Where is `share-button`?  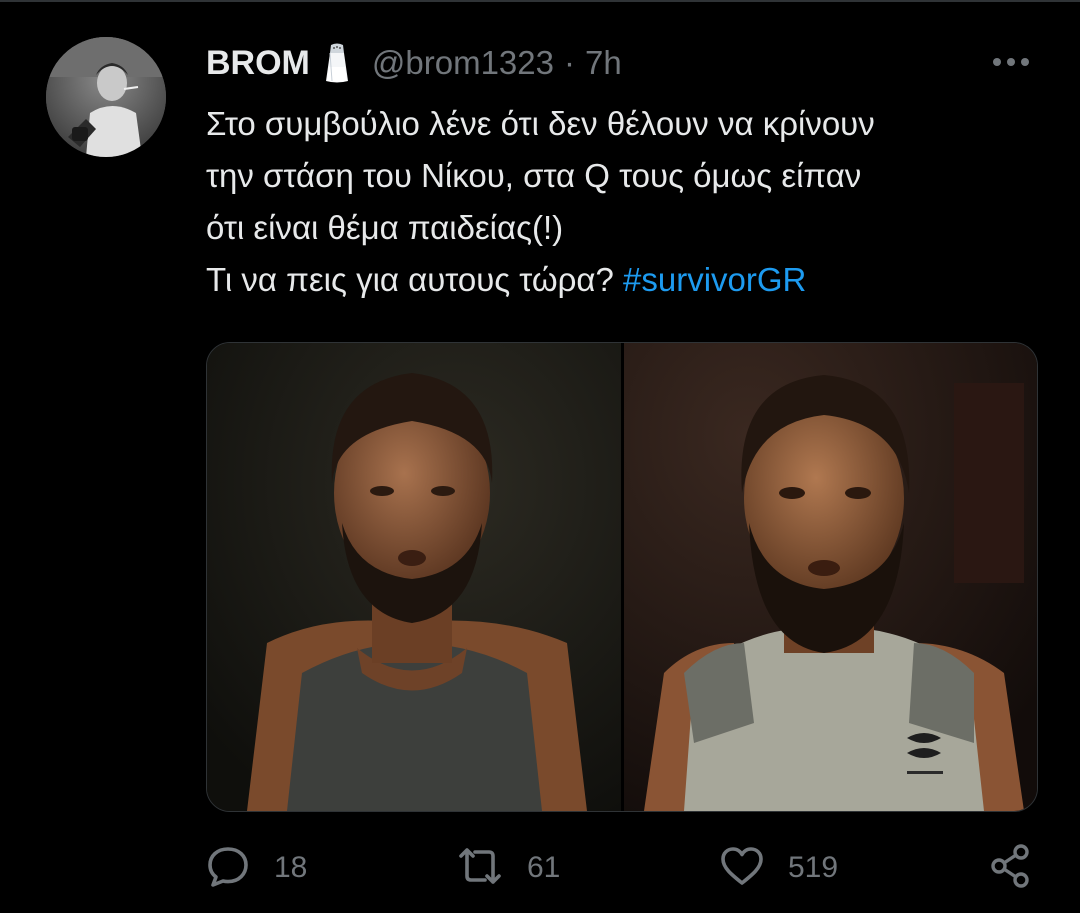 share-button is located at coordinates (1011, 868).